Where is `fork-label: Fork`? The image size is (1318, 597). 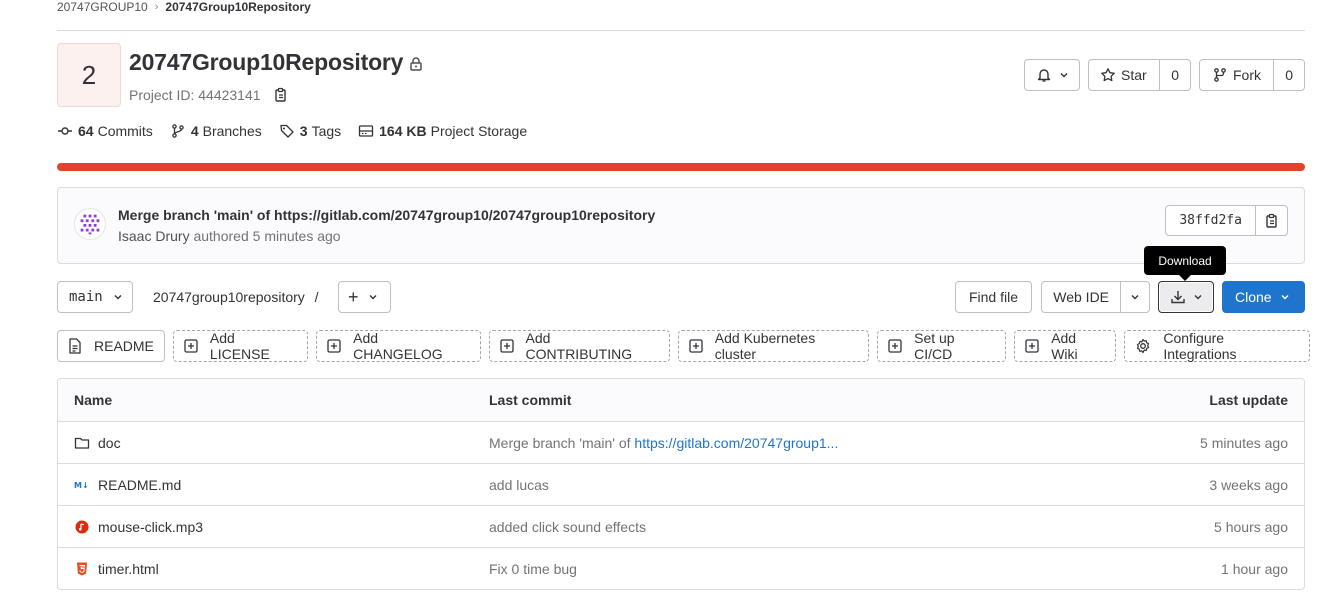
fork-label: Fork is located at coordinates (1247, 75).